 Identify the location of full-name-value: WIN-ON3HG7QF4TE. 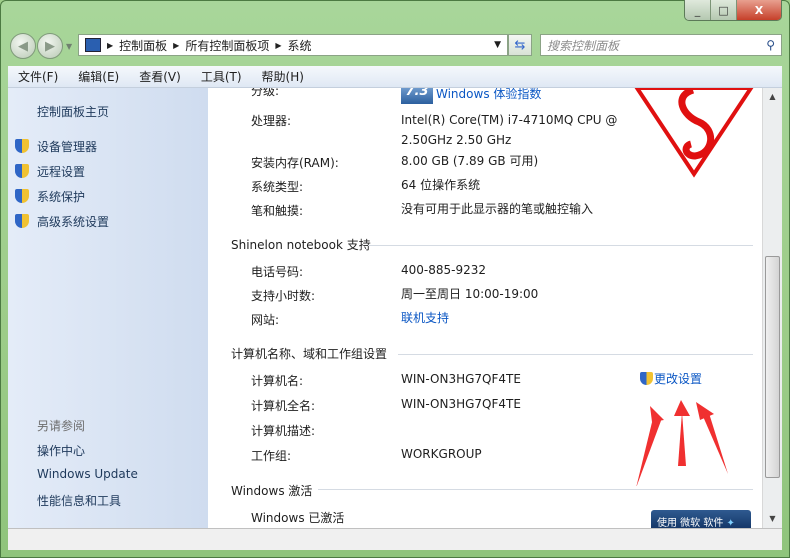
(461, 404).